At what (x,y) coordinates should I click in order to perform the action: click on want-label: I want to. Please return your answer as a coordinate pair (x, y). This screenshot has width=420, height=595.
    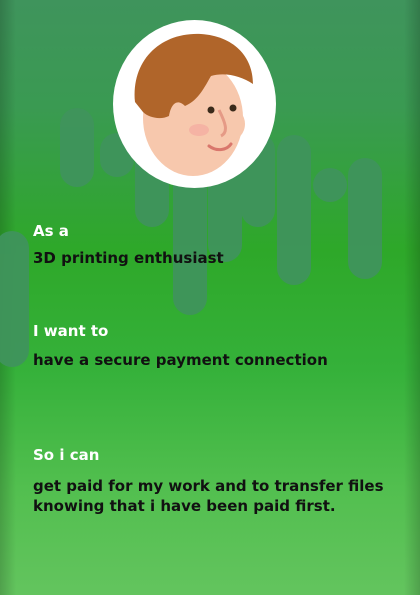
    Looking at the image, I should click on (71, 331).